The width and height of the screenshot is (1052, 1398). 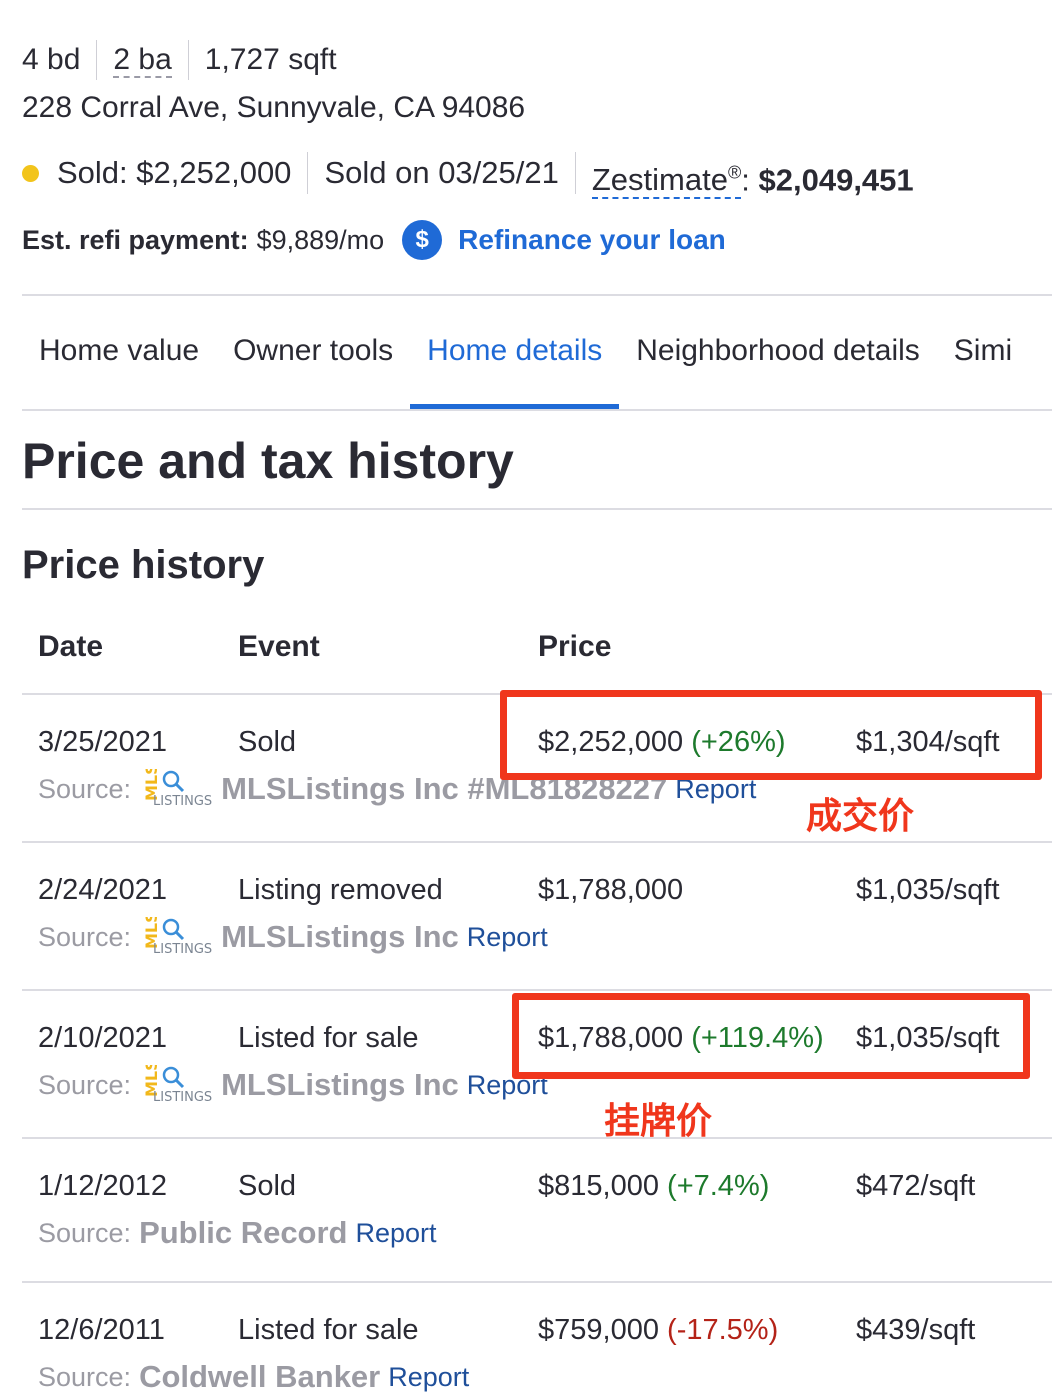 What do you see at coordinates (718, 1186) in the screenshot?
I see `price-change: (+7.4%)` at bounding box center [718, 1186].